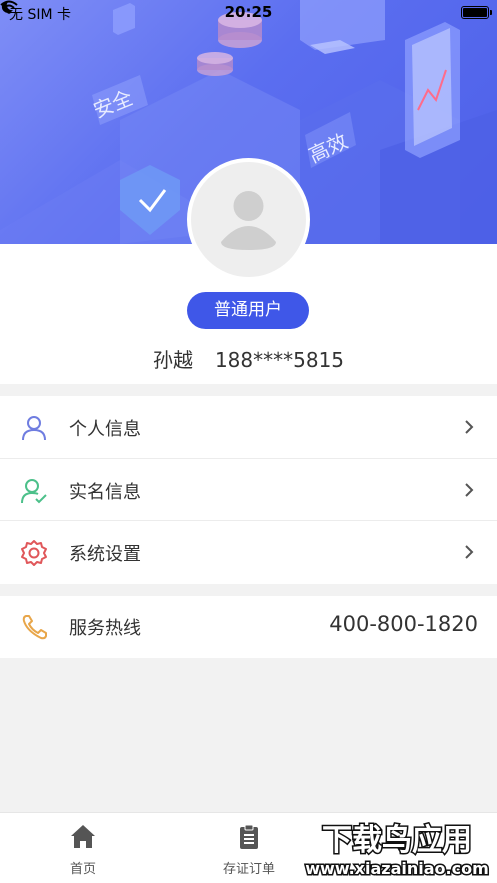  I want to click on user-info: 孙越 188****5815, so click(248, 358).